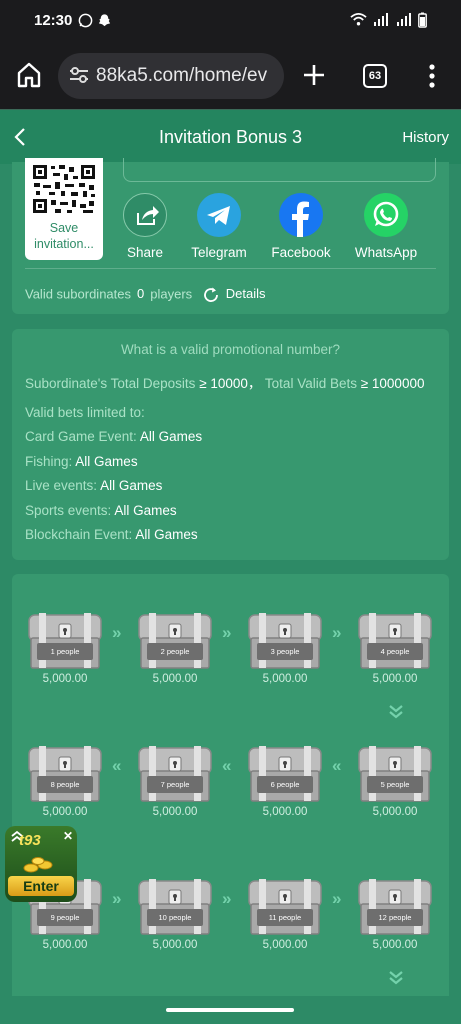  What do you see at coordinates (223, 383) in the screenshot?
I see `deposits-value: ≥ 10000` at bounding box center [223, 383].